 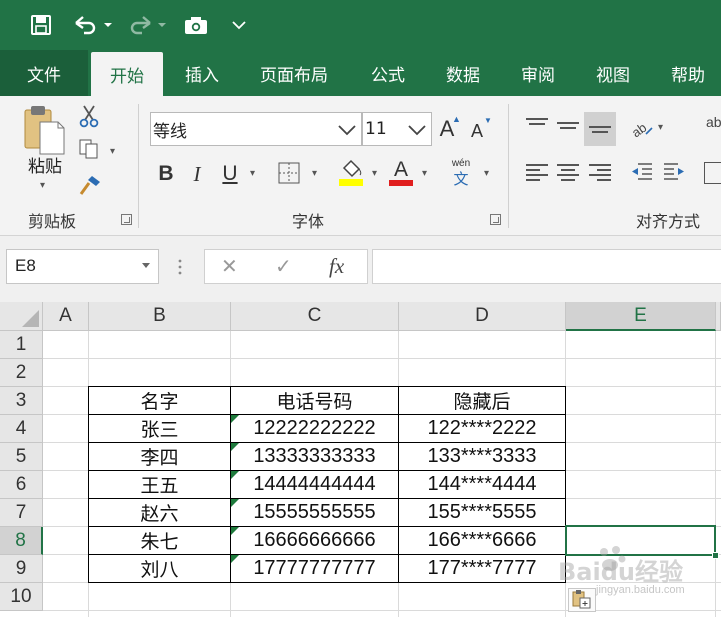 What do you see at coordinates (21, 373) in the screenshot?
I see `row-header-2: 2` at bounding box center [21, 373].